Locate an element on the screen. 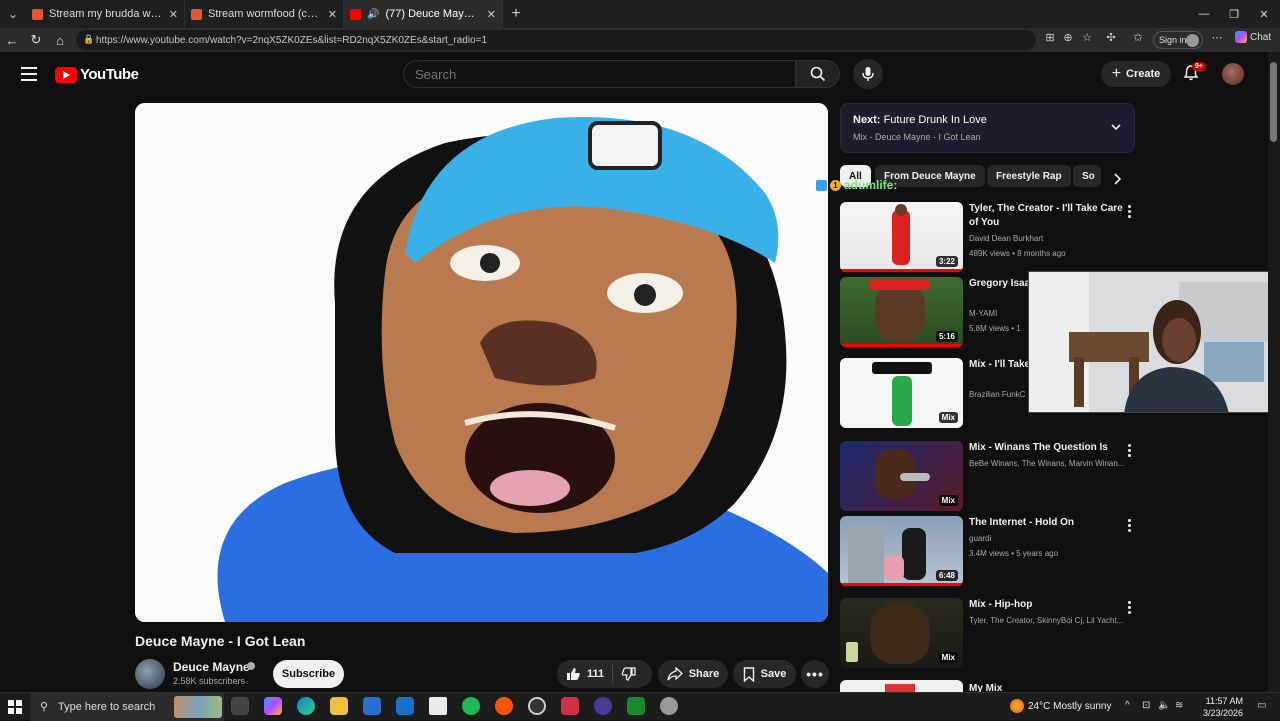 The width and height of the screenshot is (1280, 721). rec-channel: guardi is located at coordinates (1051, 538).